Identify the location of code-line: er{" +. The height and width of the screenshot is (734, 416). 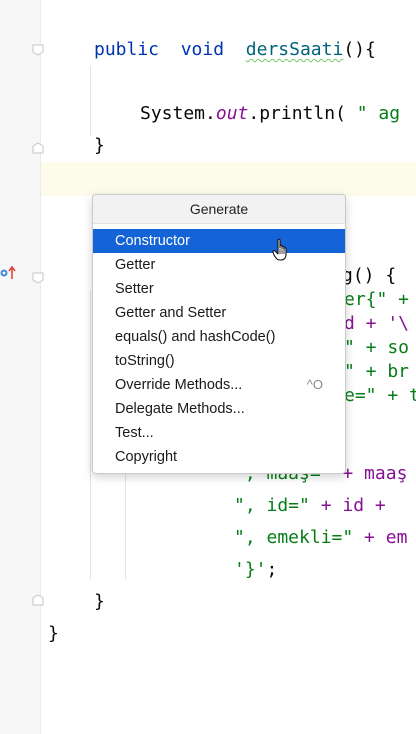
(376, 300).